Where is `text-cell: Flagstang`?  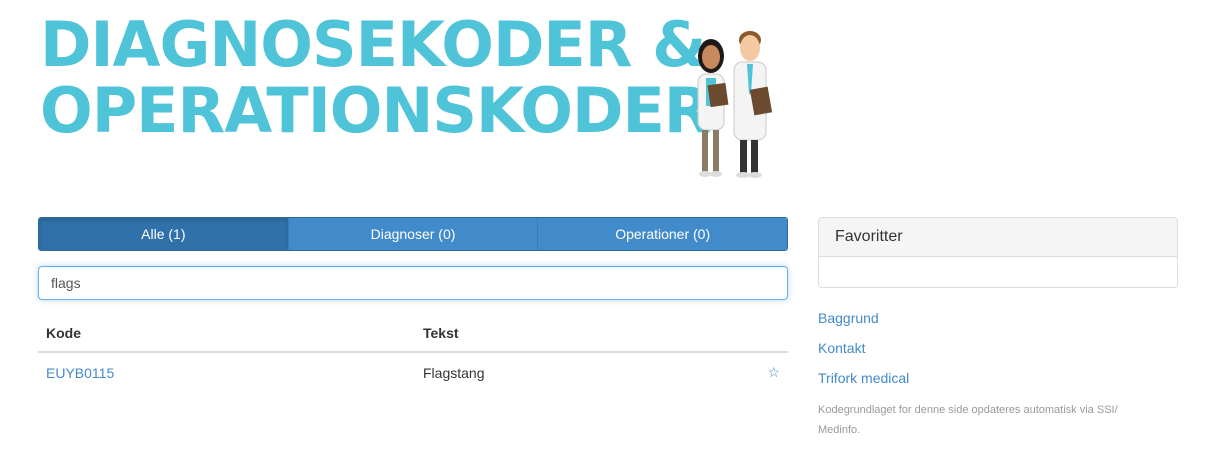
text-cell: Flagstang is located at coordinates (454, 372).